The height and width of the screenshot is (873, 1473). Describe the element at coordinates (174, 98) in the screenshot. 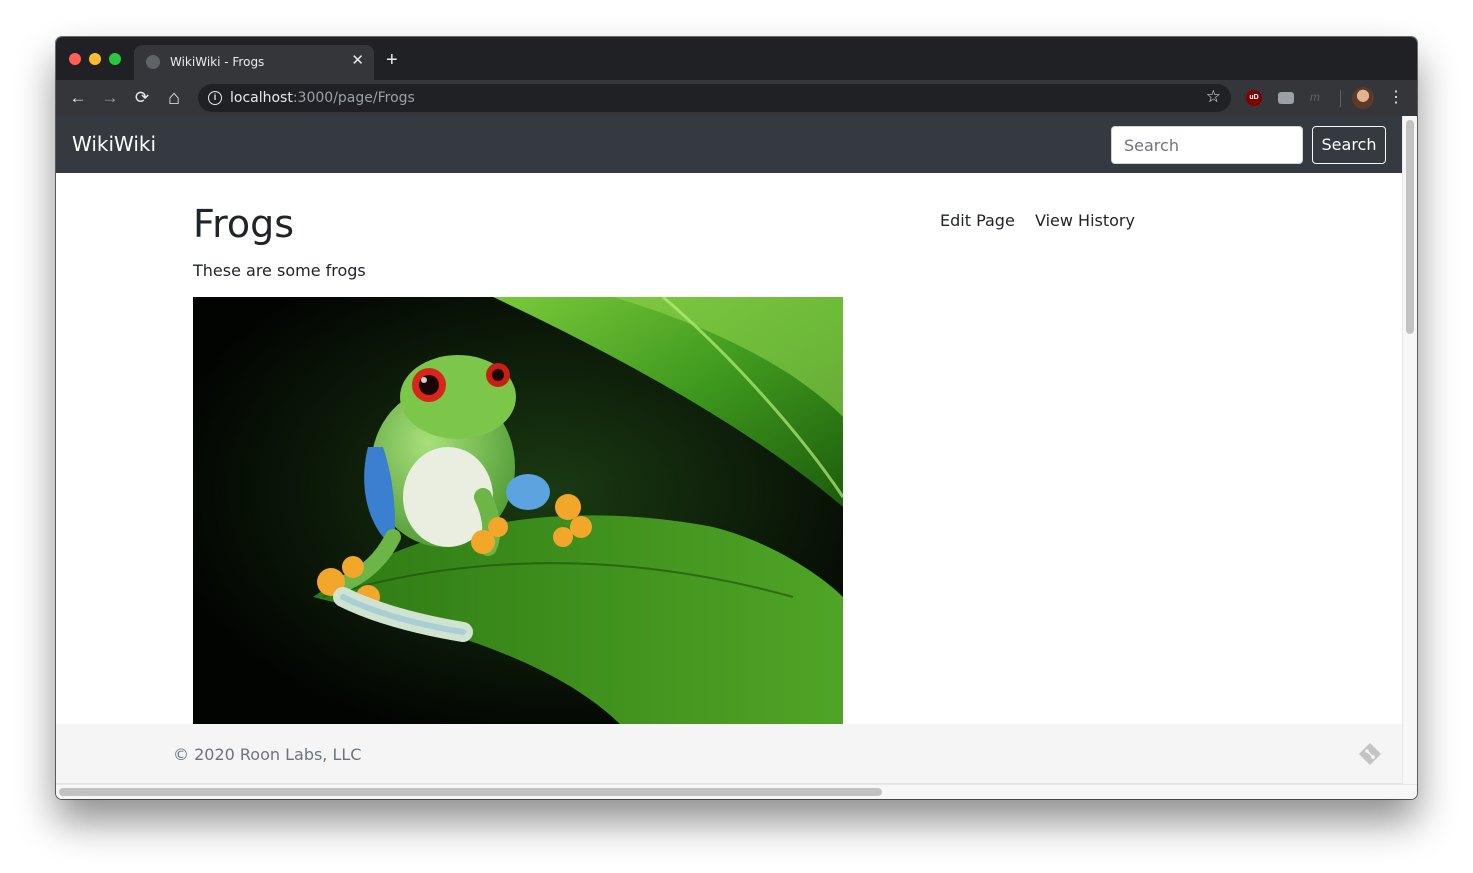

I see `home-icon: ⌂` at that location.